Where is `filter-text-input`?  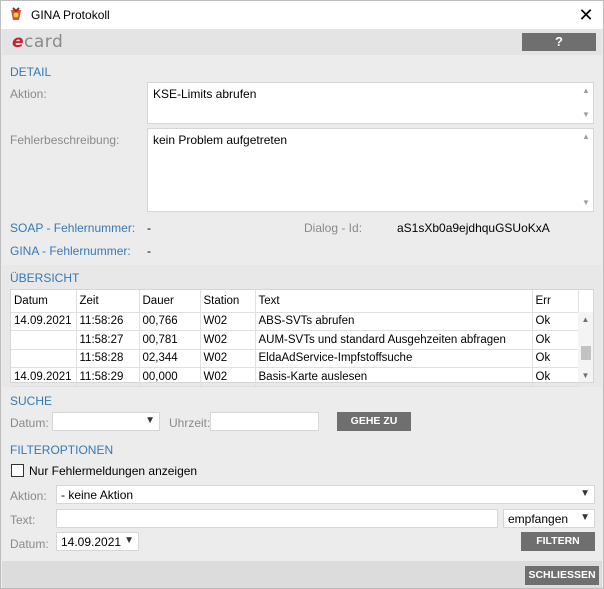
filter-text-input is located at coordinates (277, 518).